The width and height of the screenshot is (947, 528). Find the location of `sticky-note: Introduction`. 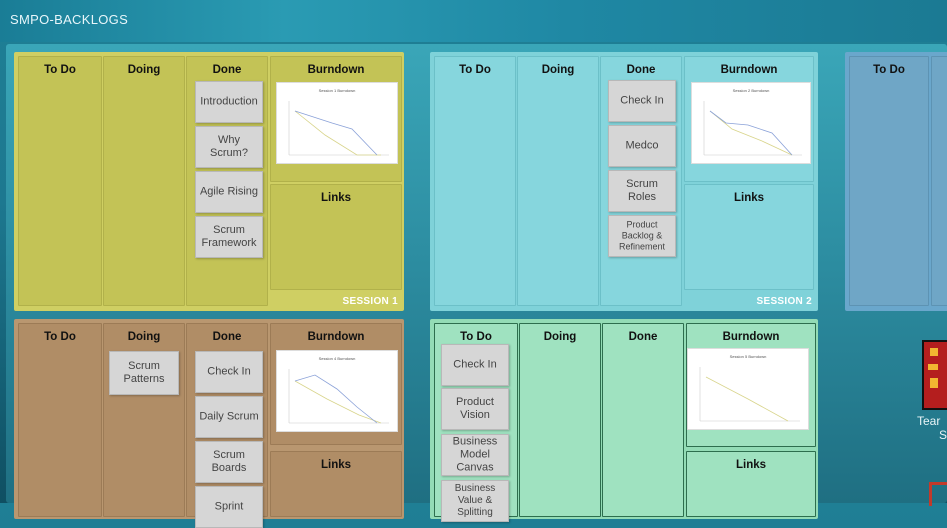

sticky-note: Introduction is located at coordinates (229, 102).